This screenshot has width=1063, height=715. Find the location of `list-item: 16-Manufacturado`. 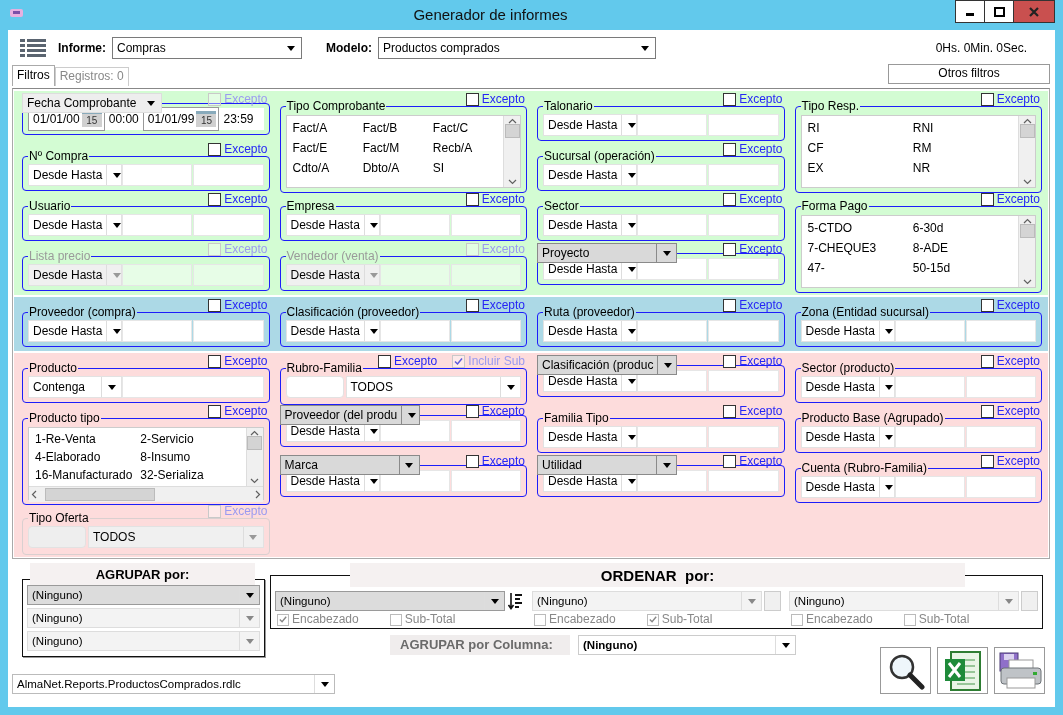

list-item: 16-Manufacturado is located at coordinates (85, 475).